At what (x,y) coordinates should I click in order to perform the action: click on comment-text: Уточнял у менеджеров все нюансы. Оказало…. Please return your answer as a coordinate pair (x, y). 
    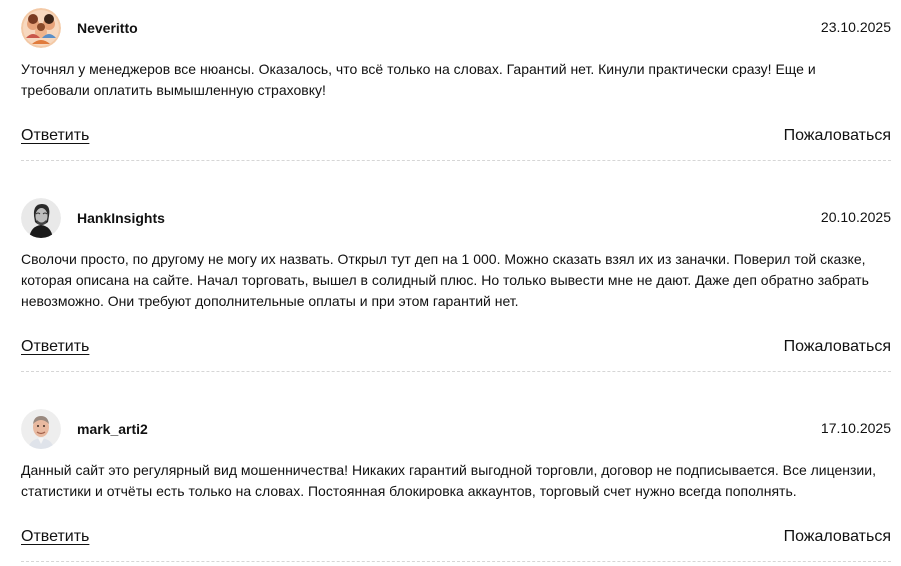
    Looking at the image, I should click on (418, 79).